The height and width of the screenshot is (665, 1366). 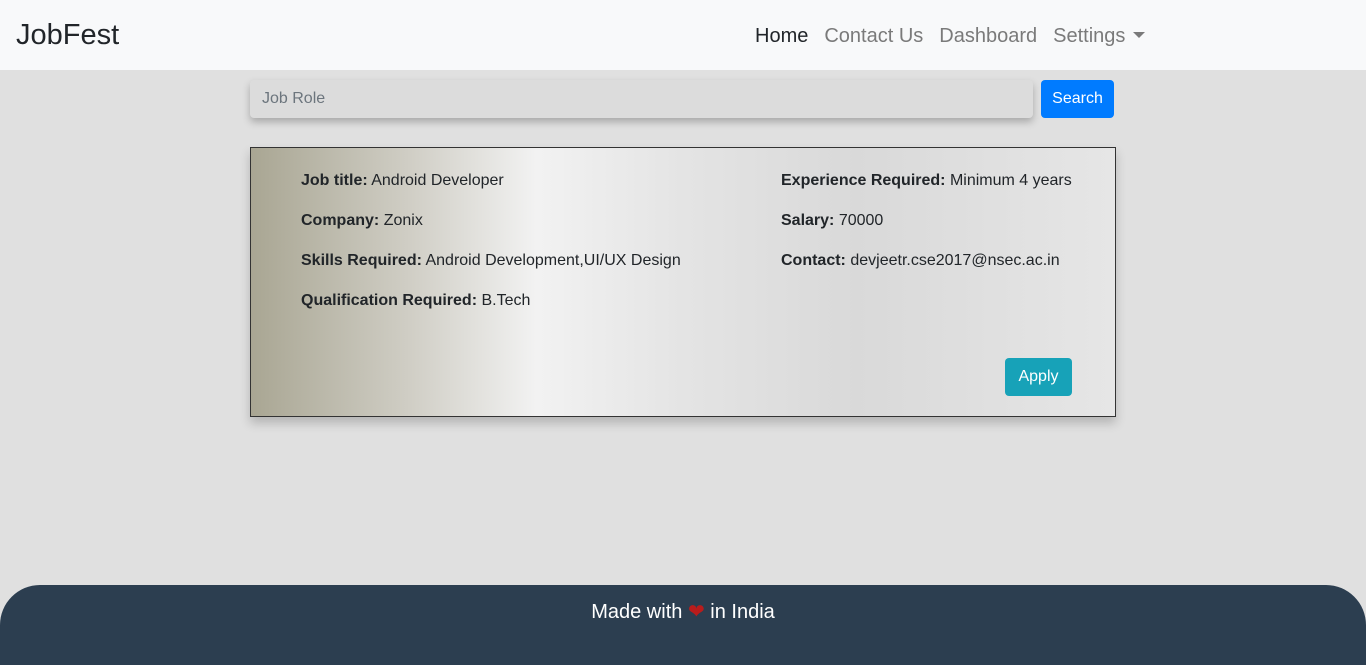 I want to click on contact-label: Contact:, so click(x=813, y=260).